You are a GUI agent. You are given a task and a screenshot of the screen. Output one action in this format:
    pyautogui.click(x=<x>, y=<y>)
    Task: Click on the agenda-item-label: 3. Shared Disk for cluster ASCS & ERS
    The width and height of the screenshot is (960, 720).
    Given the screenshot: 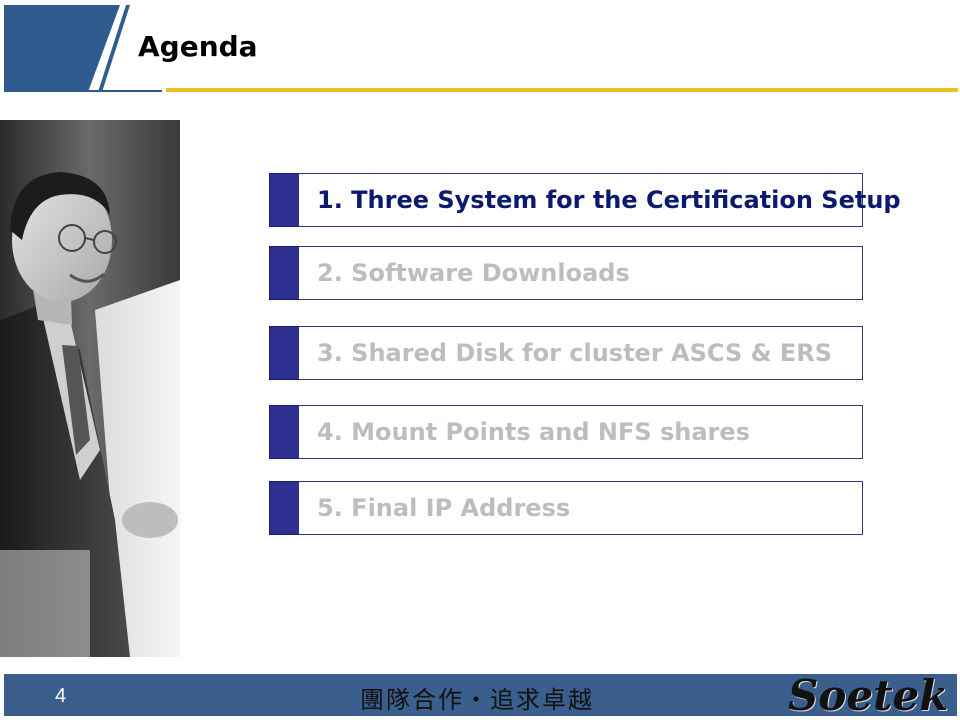 What is the action you would take?
    pyautogui.click(x=575, y=353)
    